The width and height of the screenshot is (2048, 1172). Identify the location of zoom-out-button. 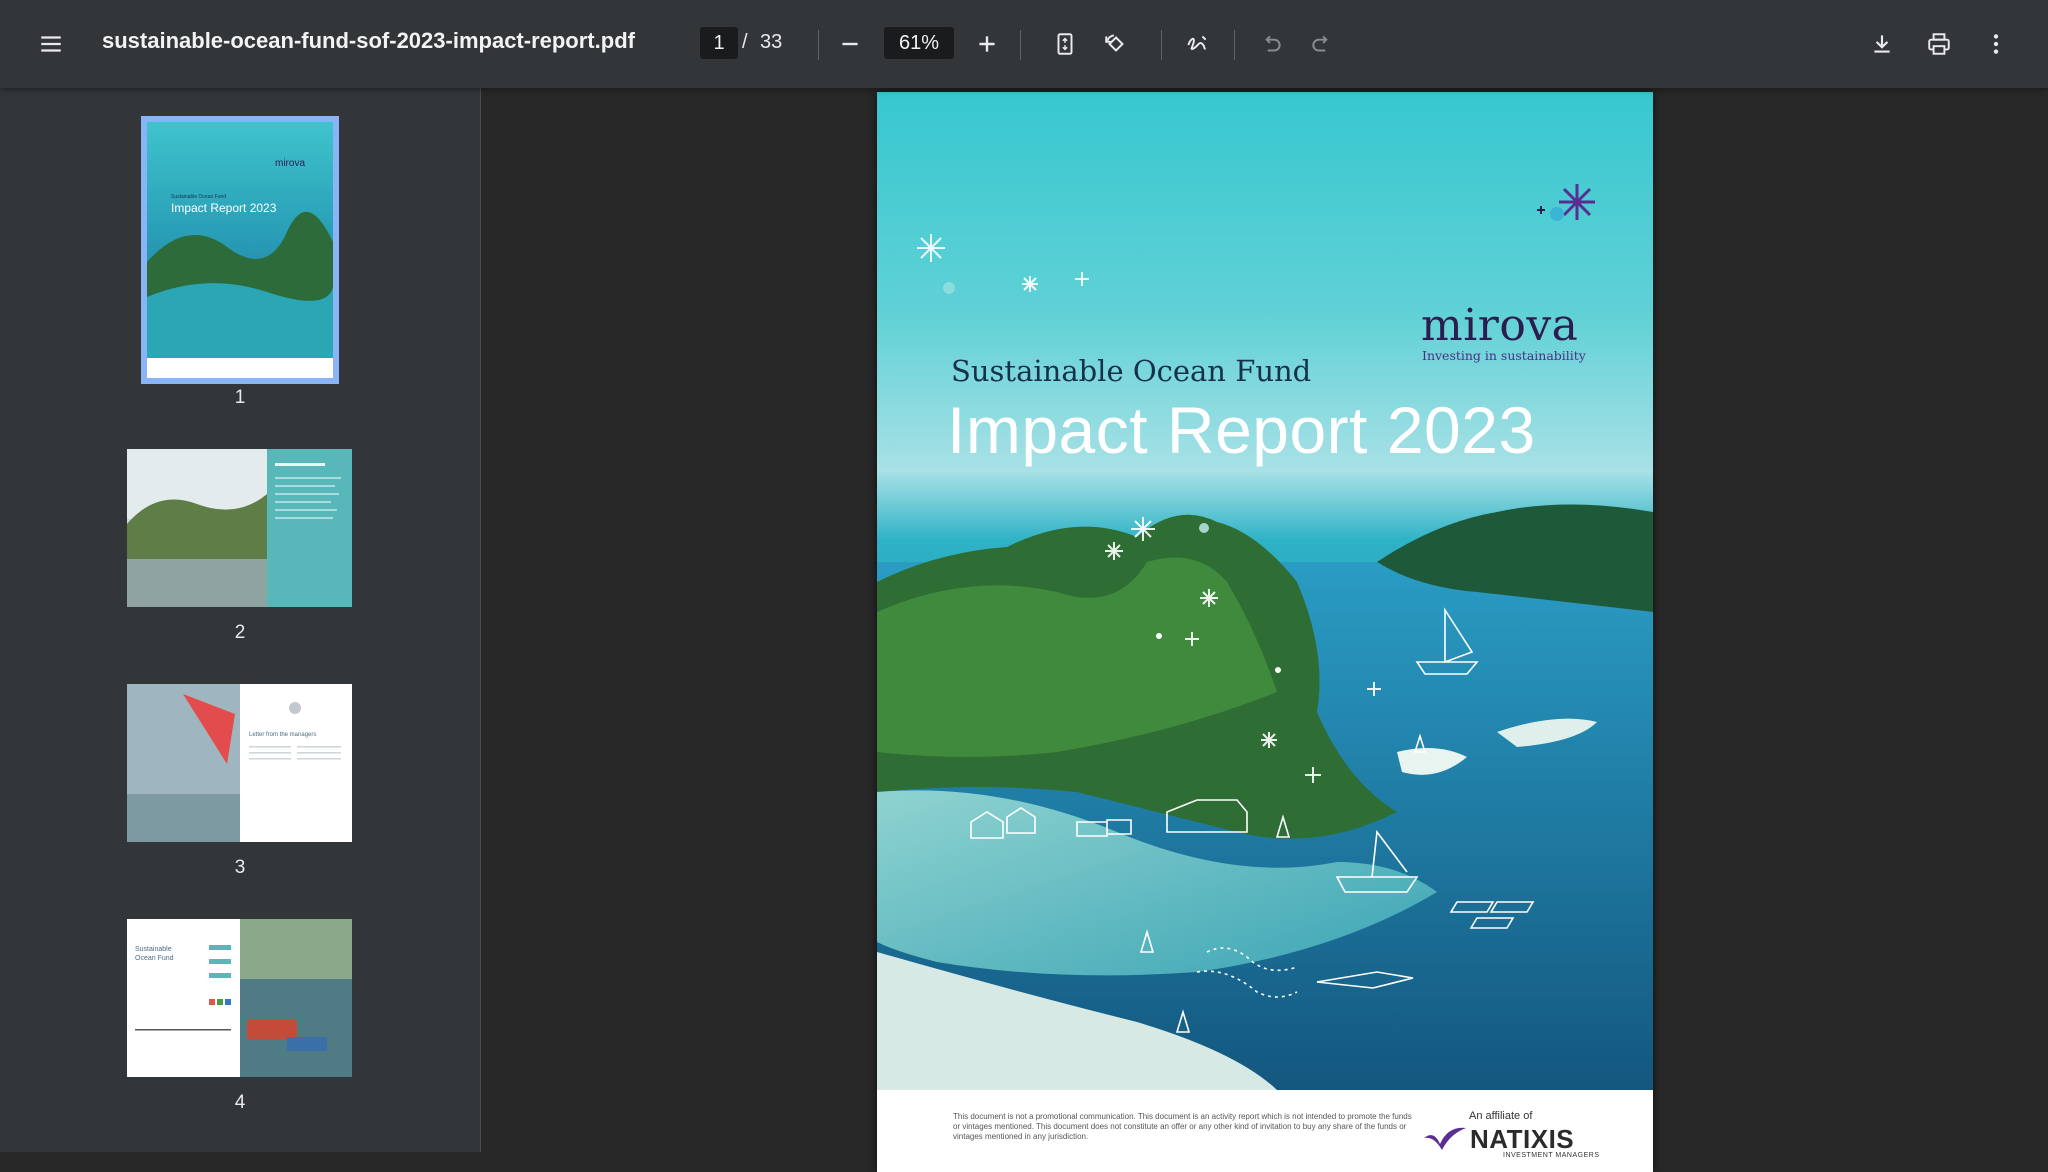
(850, 44).